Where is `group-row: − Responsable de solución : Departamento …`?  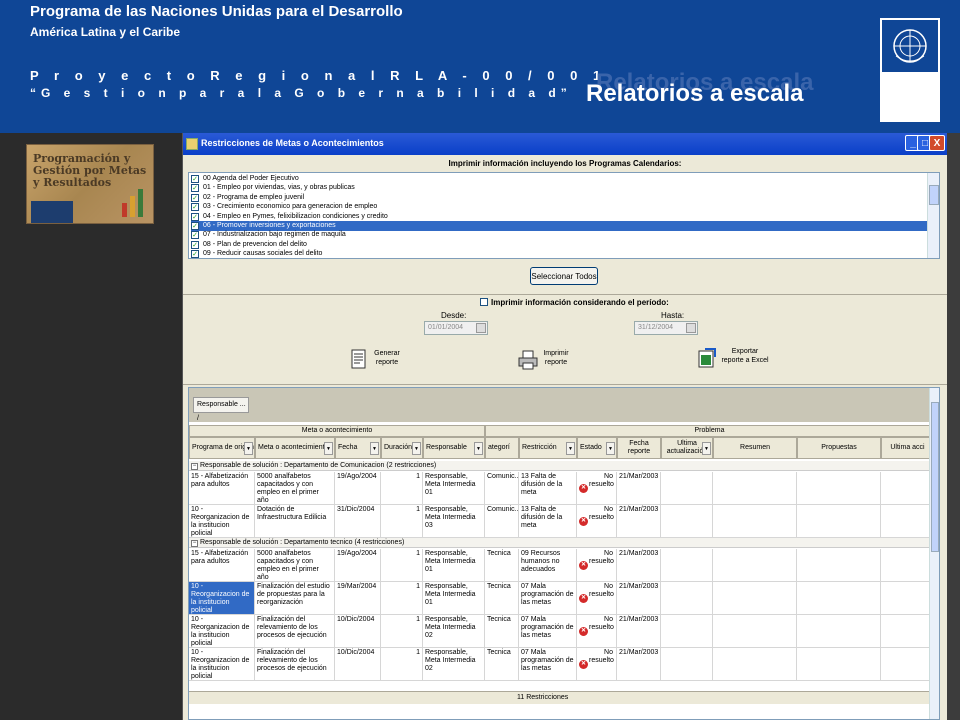 group-row: − Responsable de solución : Departamento … is located at coordinates (561, 543).